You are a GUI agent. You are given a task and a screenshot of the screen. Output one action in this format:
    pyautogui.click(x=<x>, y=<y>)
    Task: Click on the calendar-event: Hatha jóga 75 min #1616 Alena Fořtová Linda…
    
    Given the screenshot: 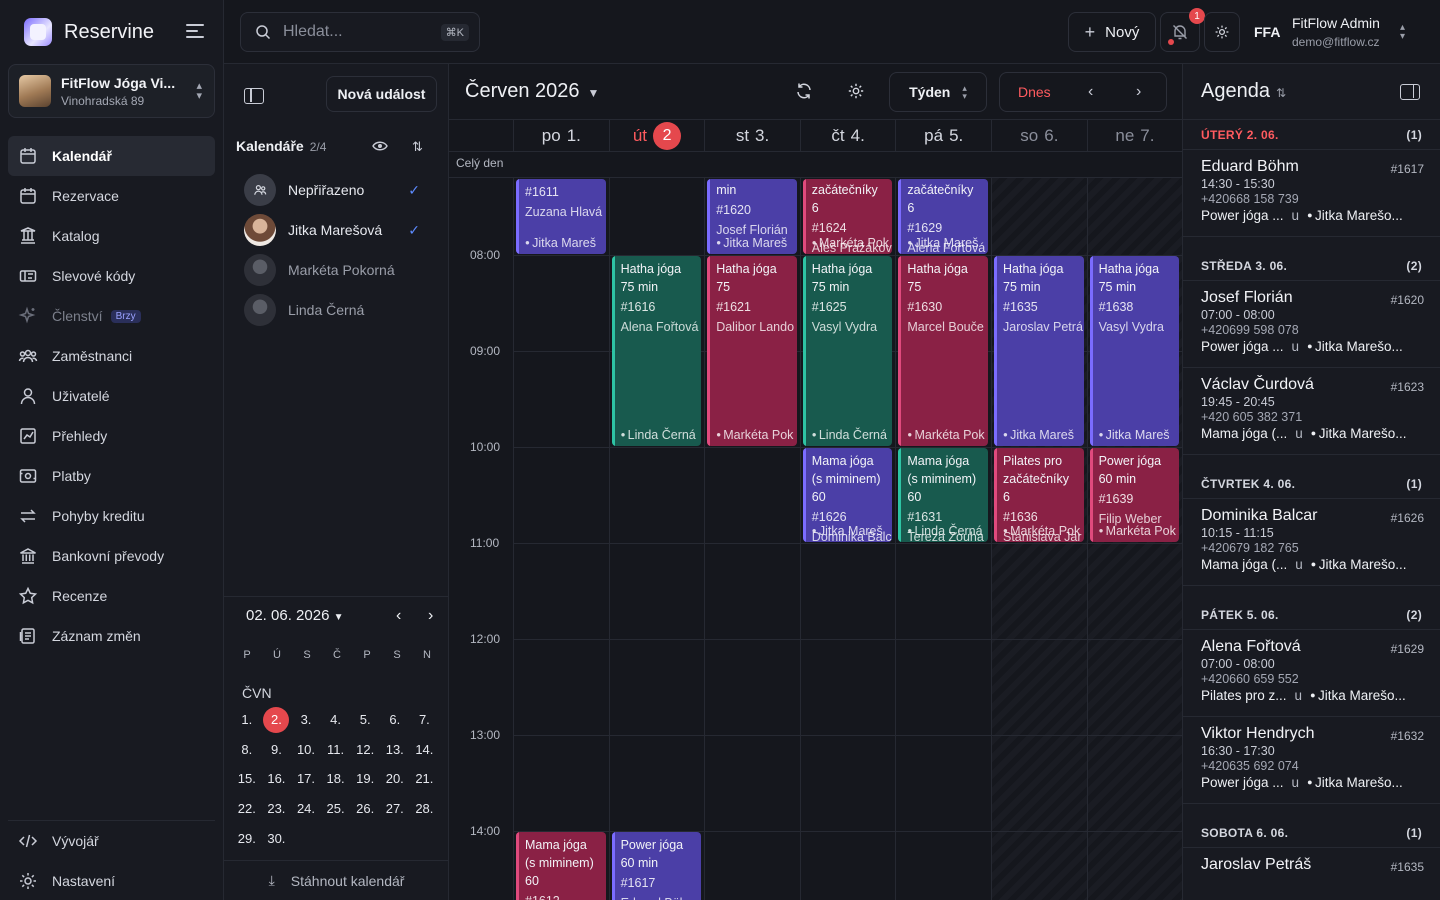 What is the action you would take?
    pyautogui.click(x=656, y=350)
    